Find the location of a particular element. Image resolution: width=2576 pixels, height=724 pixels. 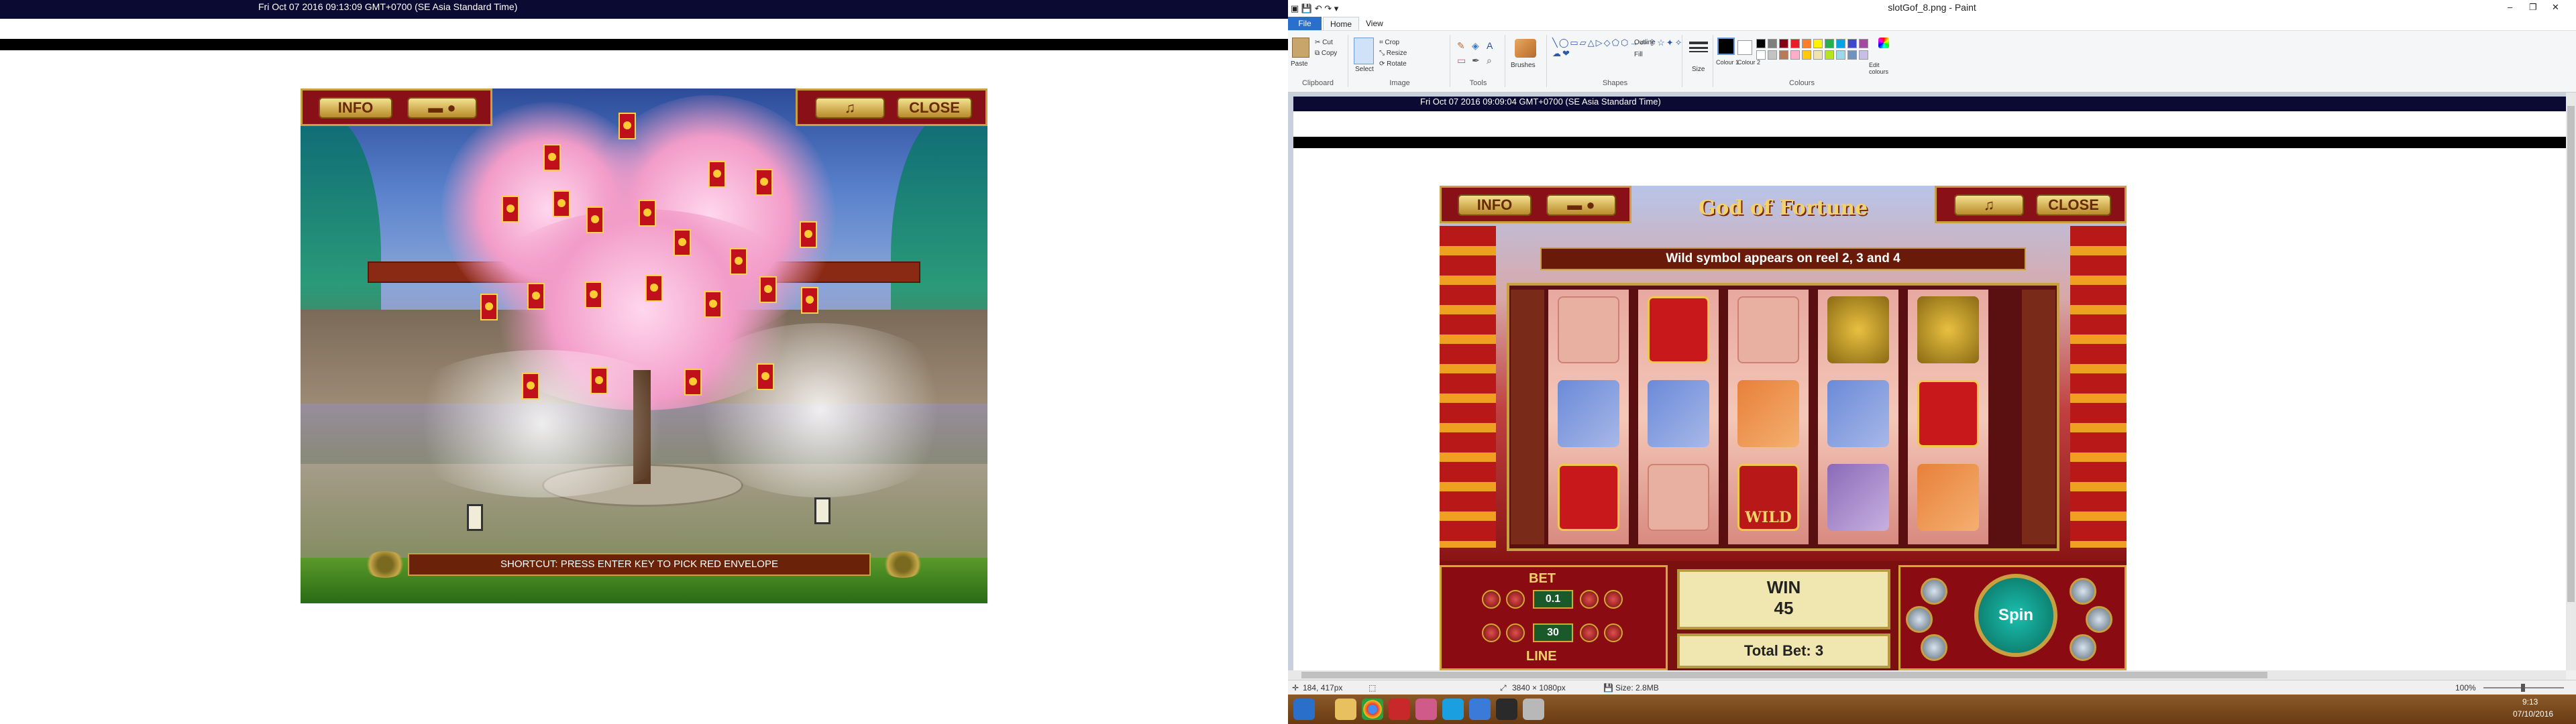

settings-button is located at coordinates (1934, 647).